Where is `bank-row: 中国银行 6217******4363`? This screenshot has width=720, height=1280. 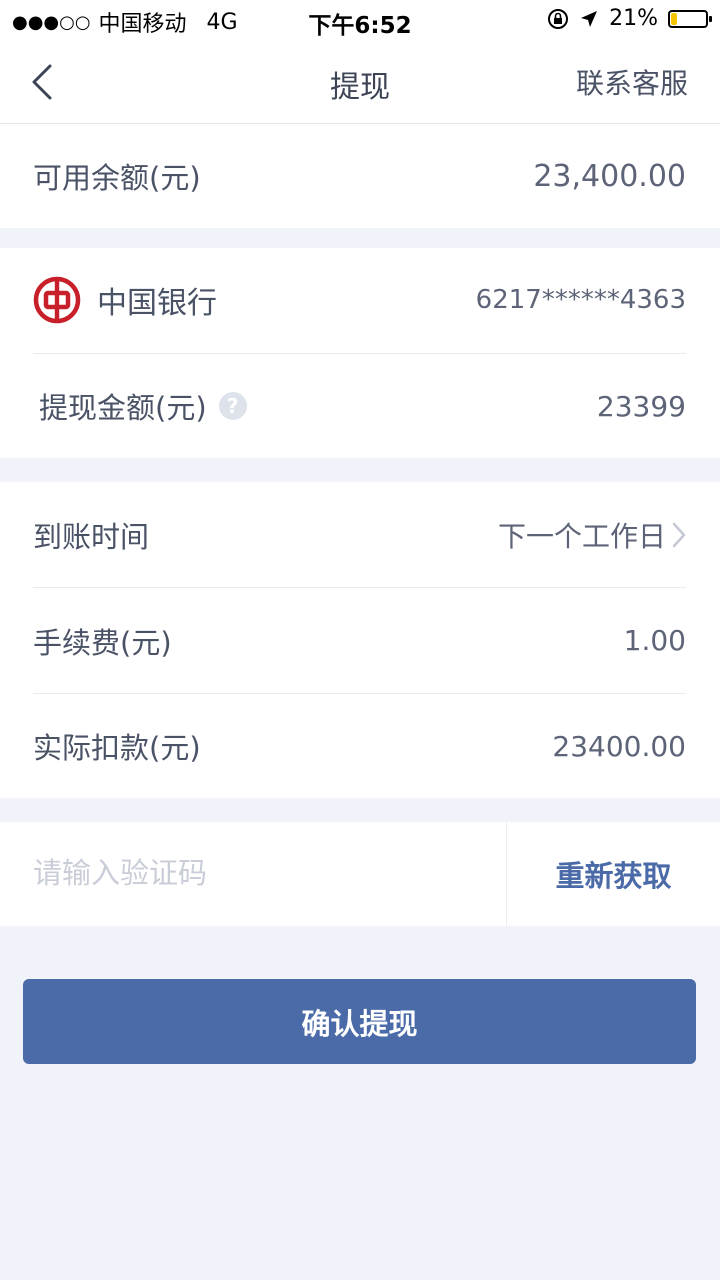
bank-row: 中国银行 6217******4363 is located at coordinates (359, 300).